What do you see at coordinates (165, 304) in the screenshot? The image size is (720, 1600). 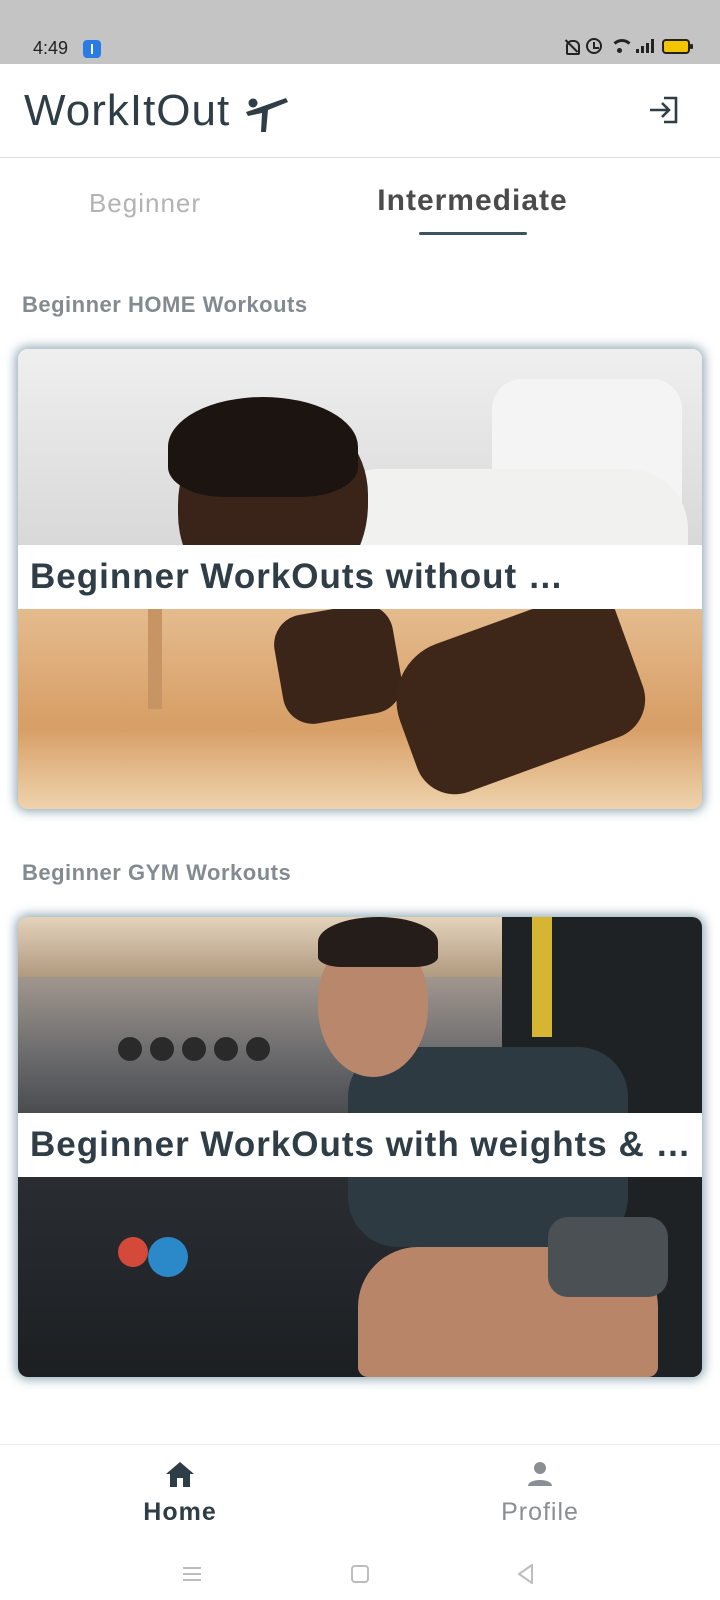 I see `section-heading-home: Beginner HOME Workouts` at bounding box center [165, 304].